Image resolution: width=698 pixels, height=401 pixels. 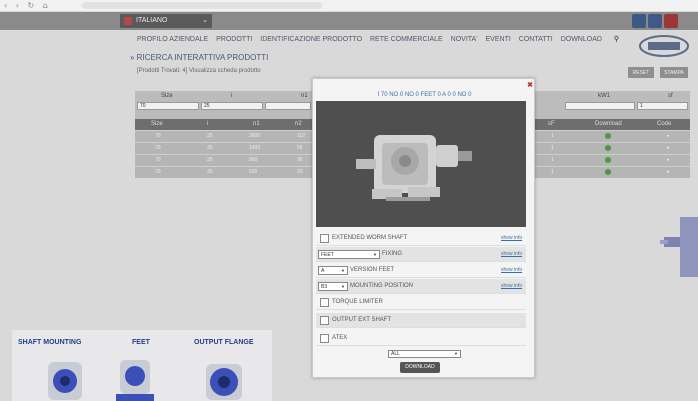 What do you see at coordinates (581, 39) in the screenshot?
I see `menu-item-download: DOWNLOAD` at bounding box center [581, 39].